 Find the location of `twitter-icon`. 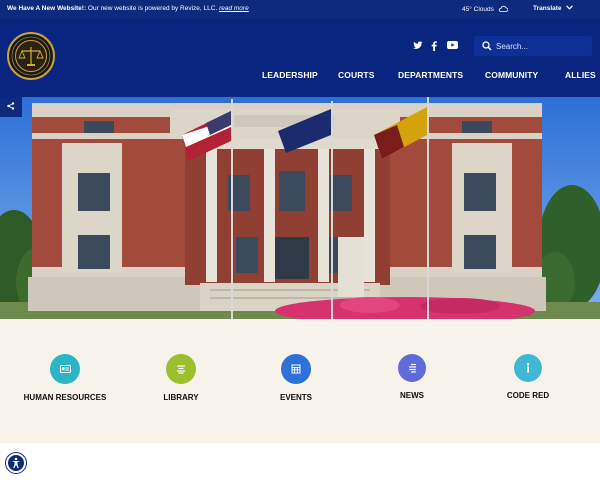

twitter-icon is located at coordinates (418, 45).